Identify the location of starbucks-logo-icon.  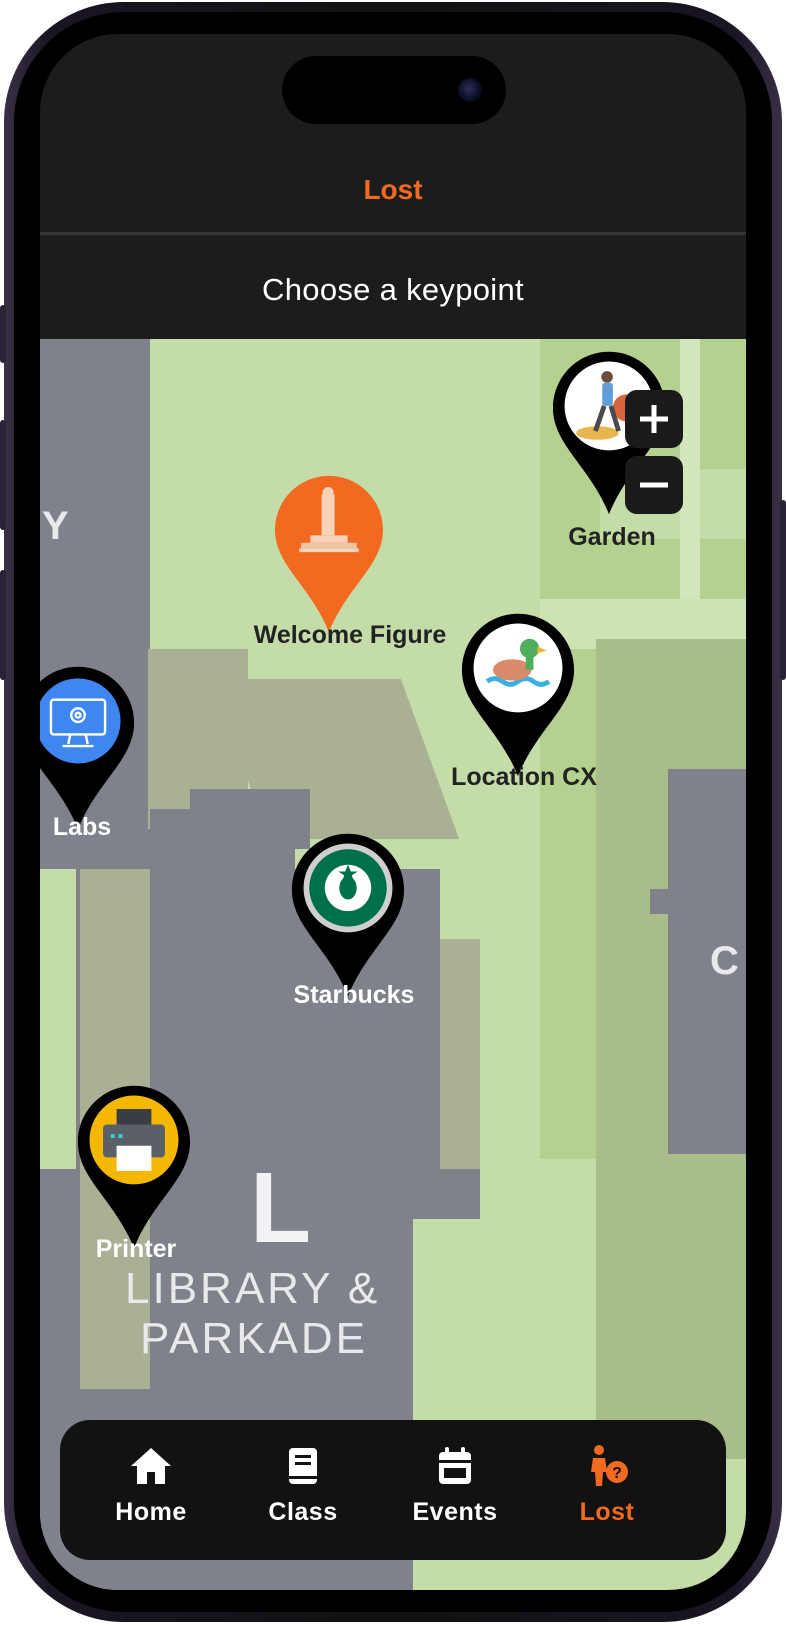
(348, 888).